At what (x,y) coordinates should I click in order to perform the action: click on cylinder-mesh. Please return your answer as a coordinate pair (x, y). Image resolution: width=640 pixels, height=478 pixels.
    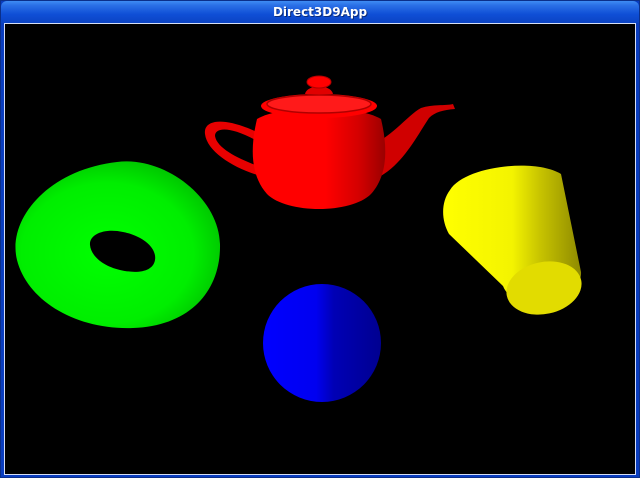
    Looking at the image, I should click on (512, 240).